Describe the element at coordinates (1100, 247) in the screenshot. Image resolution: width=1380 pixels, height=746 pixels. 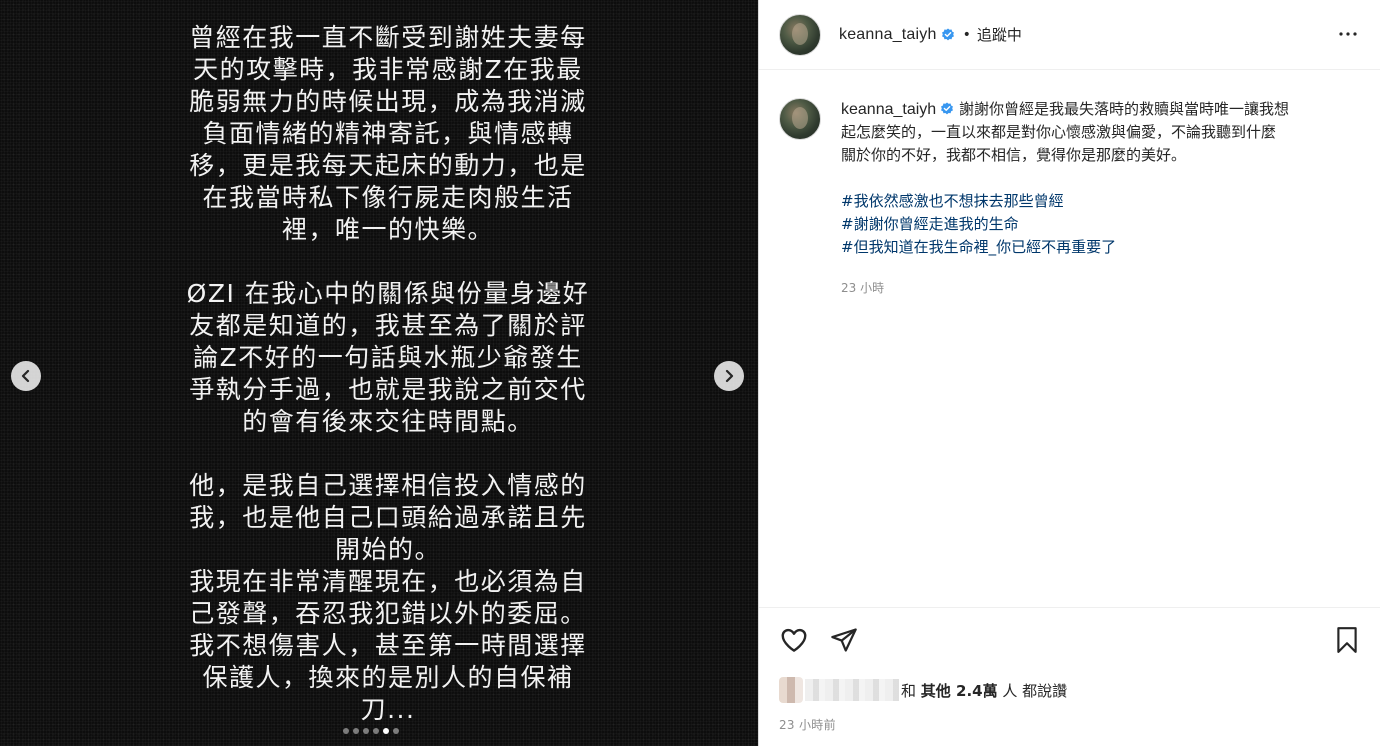
I see `hashtag-link: #但我知道在我生命裡_你已經不再重要了` at that location.